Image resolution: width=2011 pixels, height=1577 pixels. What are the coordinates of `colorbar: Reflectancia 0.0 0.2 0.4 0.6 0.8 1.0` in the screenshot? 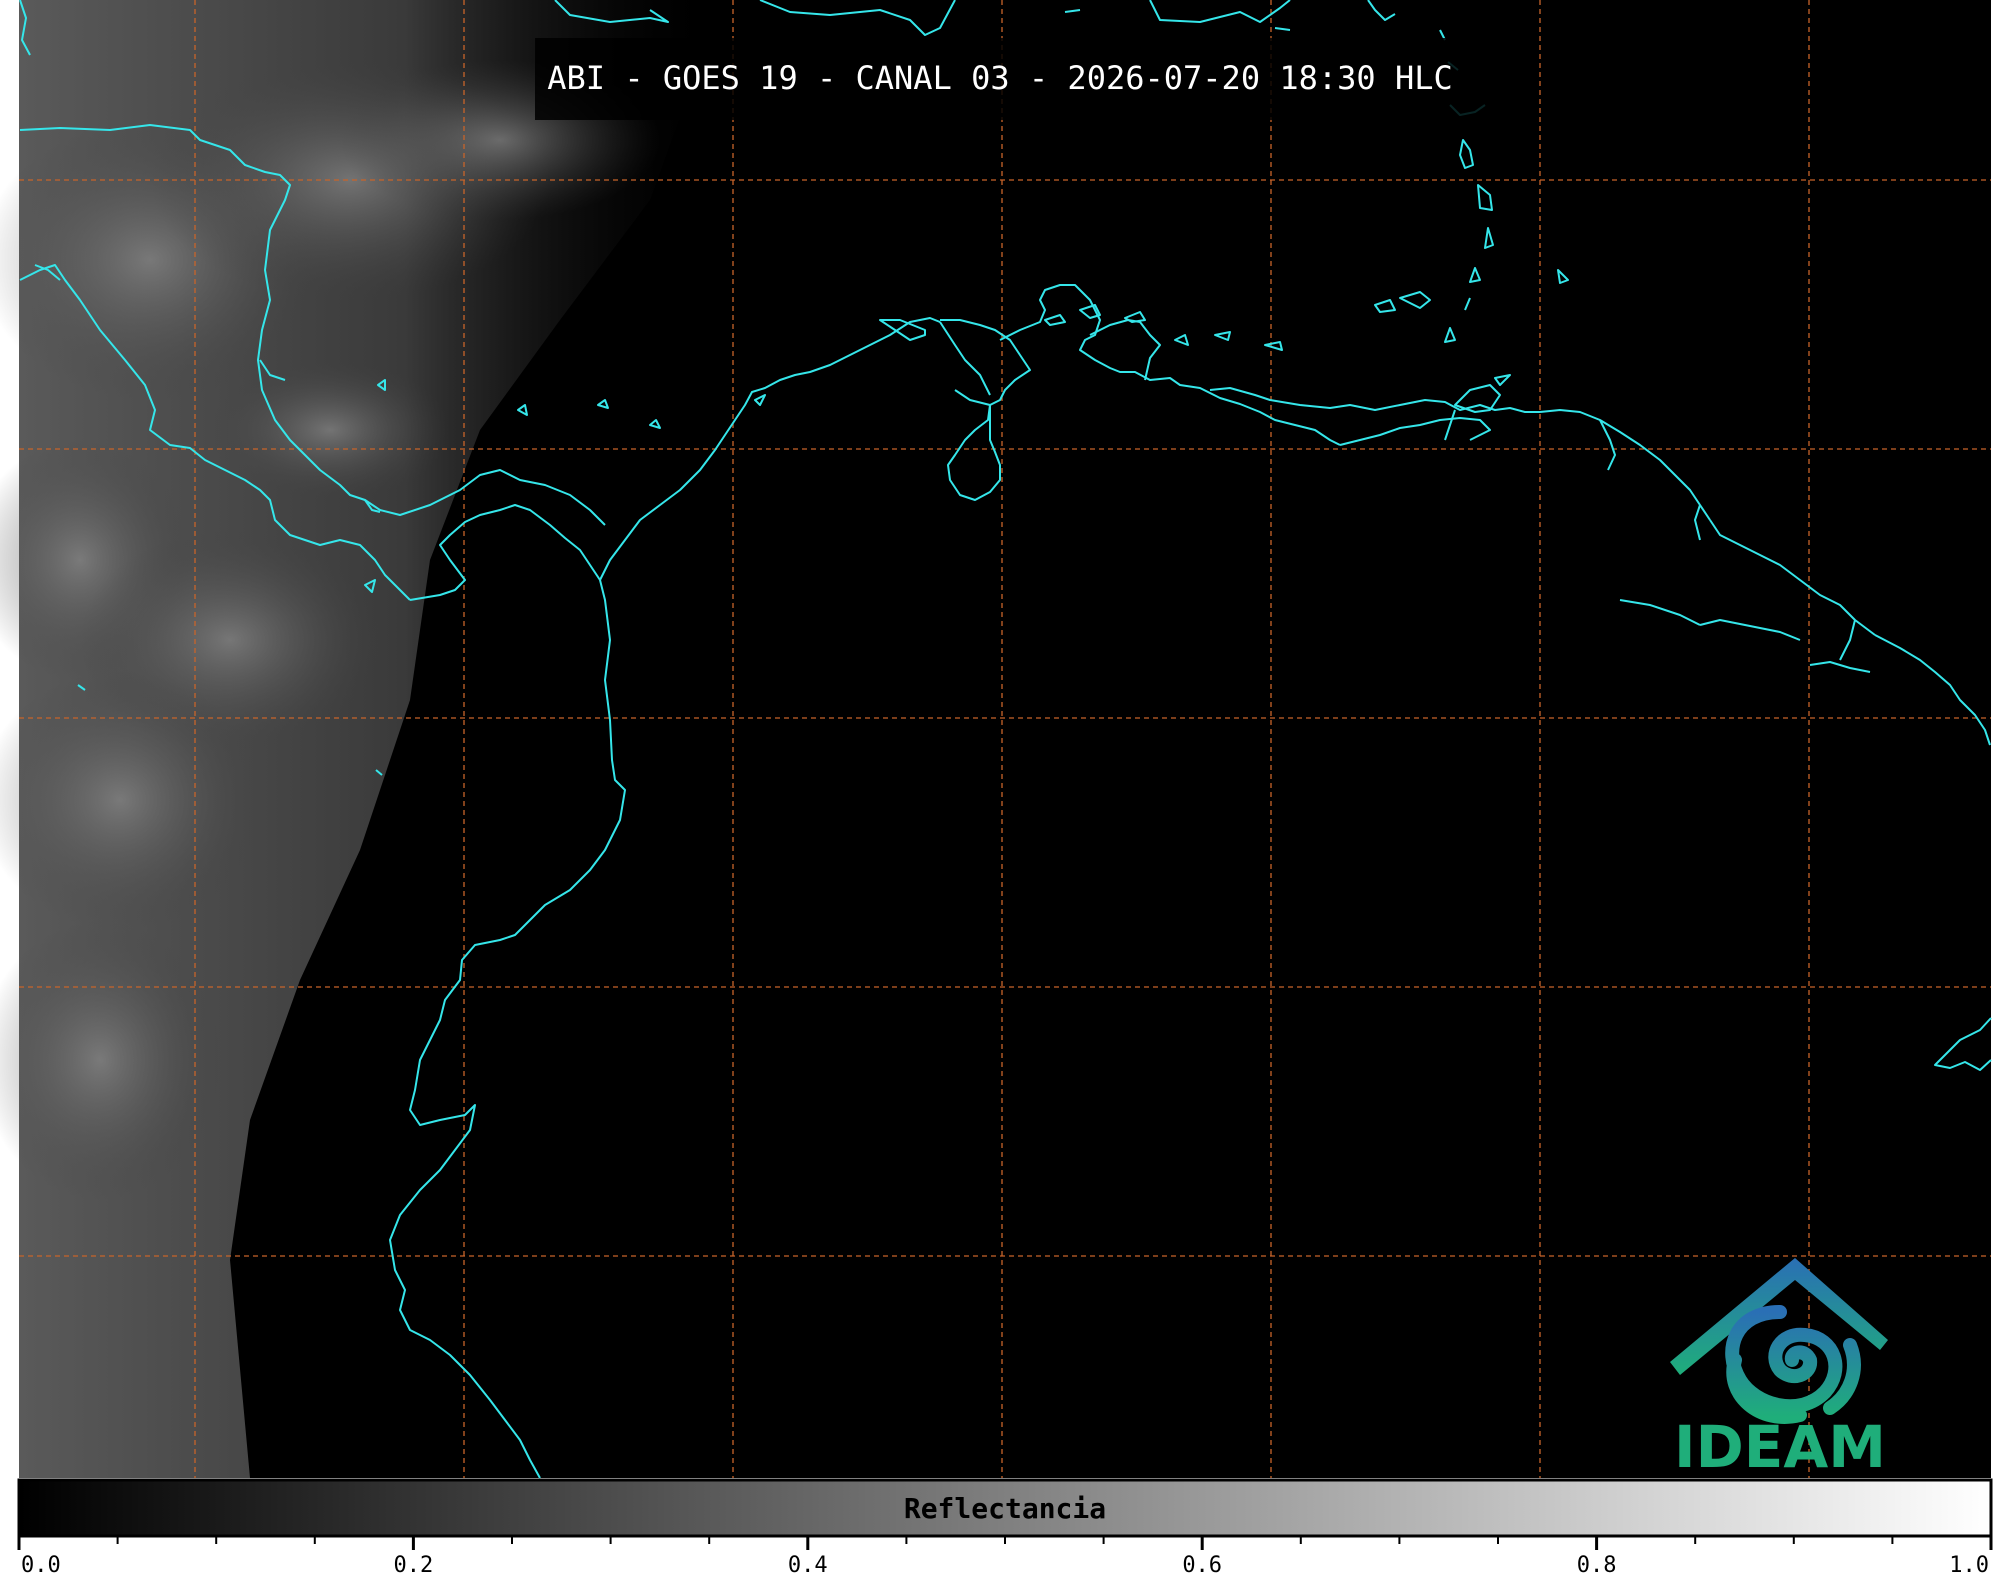 It's located at (1005, 1527).